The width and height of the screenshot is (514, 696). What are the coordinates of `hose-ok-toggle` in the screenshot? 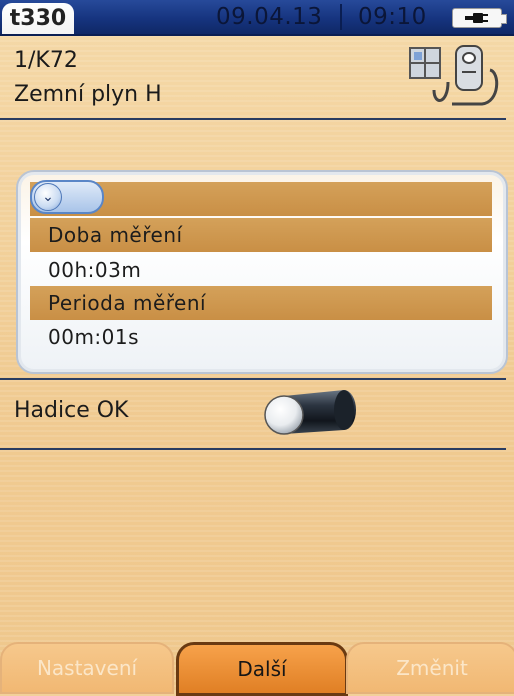 It's located at (311, 412).